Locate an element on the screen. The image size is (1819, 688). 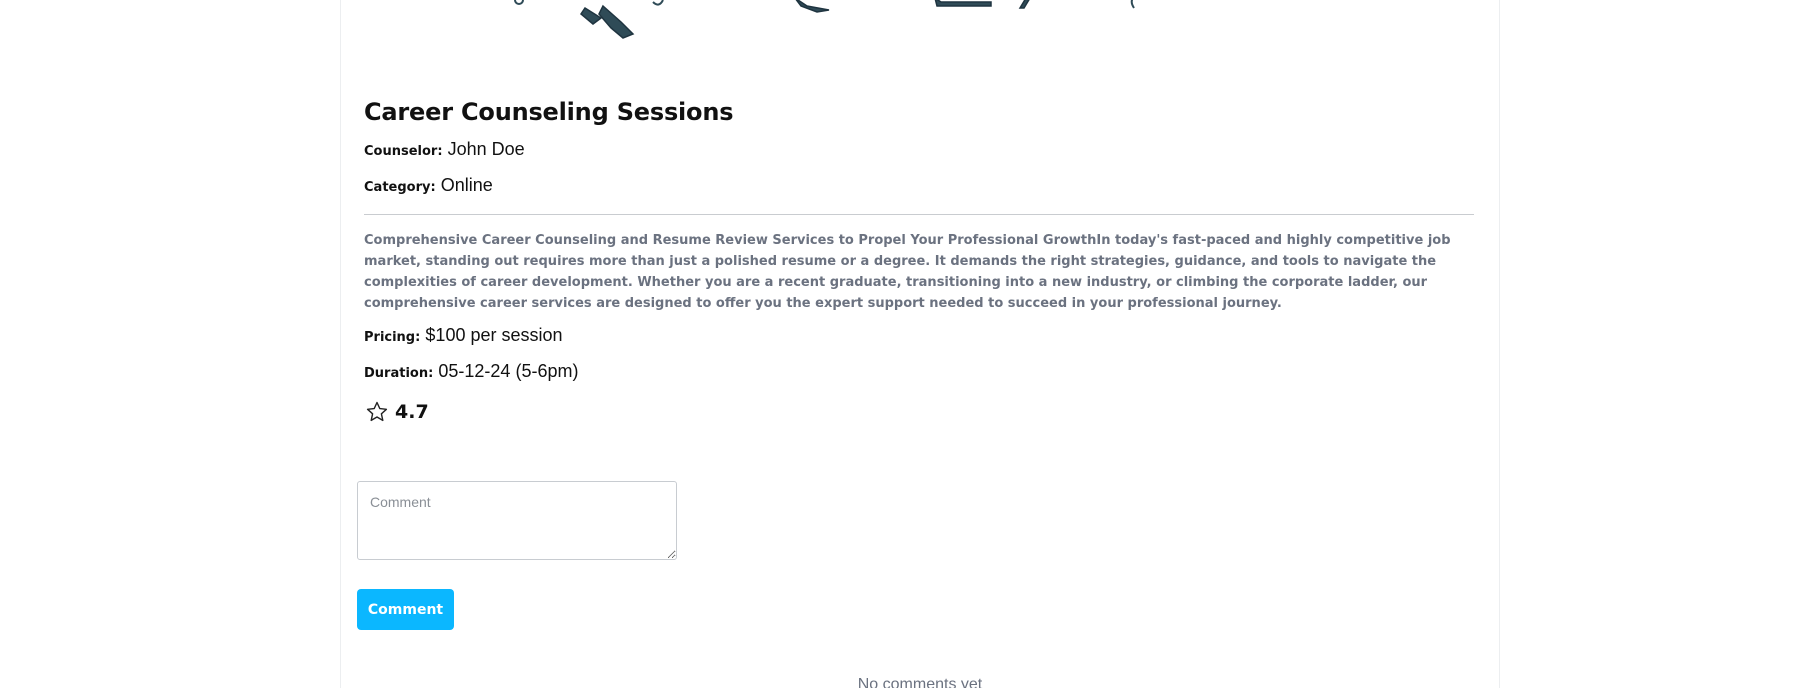
counselor-label: Counselor: is located at coordinates (403, 151).